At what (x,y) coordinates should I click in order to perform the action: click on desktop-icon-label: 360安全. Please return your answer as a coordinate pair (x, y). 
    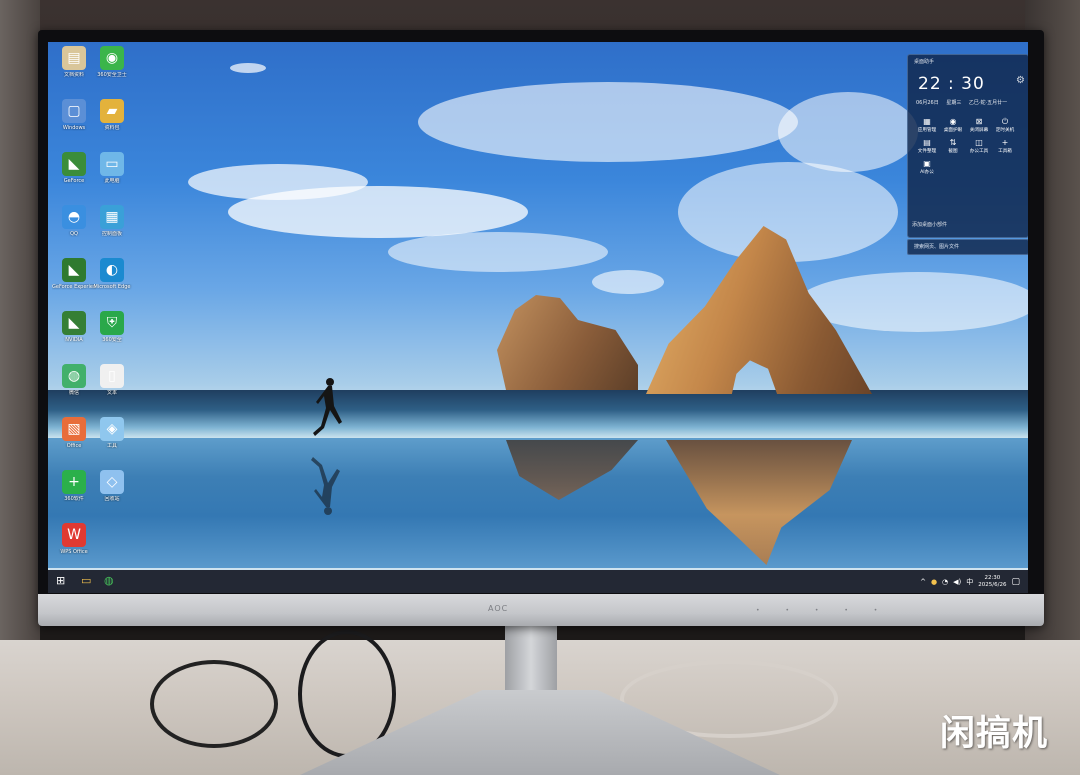
    Looking at the image, I should click on (112, 340).